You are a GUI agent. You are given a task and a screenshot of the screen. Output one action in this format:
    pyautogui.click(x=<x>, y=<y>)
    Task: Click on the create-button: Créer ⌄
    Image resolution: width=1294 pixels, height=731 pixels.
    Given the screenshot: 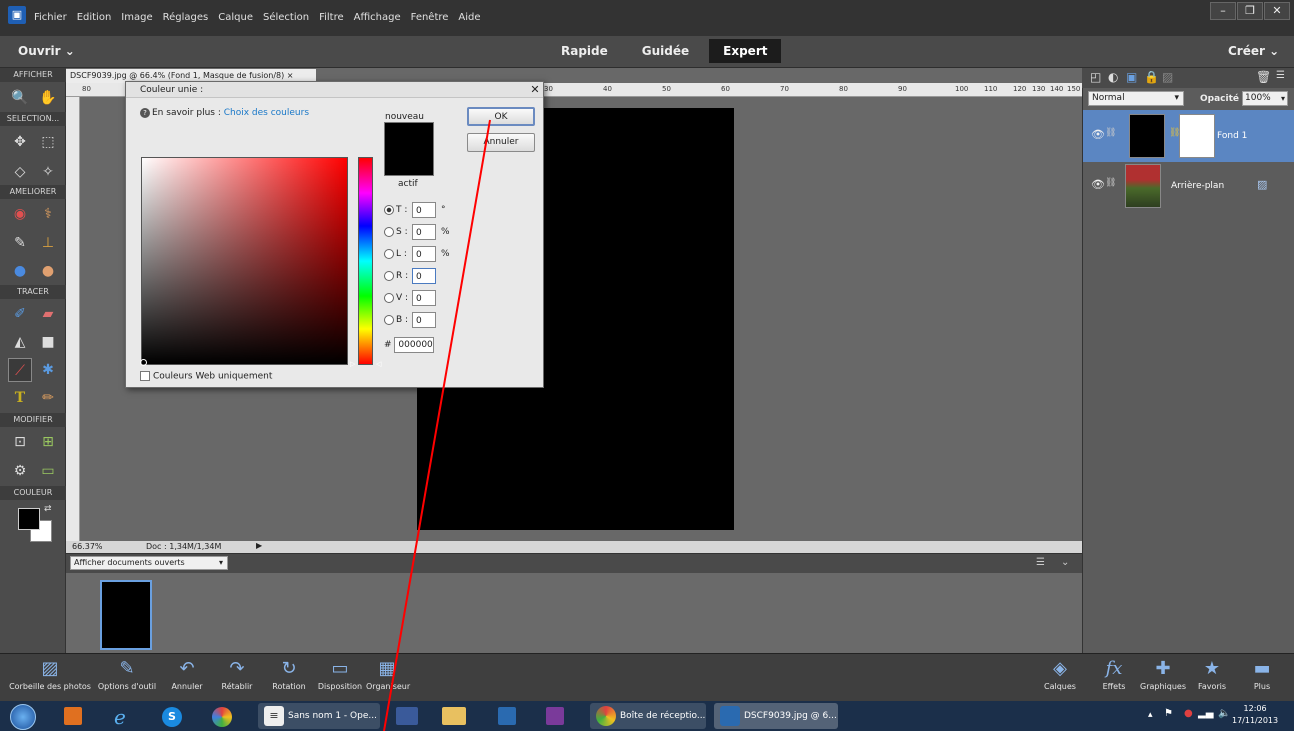 What is the action you would take?
    pyautogui.click(x=1253, y=51)
    